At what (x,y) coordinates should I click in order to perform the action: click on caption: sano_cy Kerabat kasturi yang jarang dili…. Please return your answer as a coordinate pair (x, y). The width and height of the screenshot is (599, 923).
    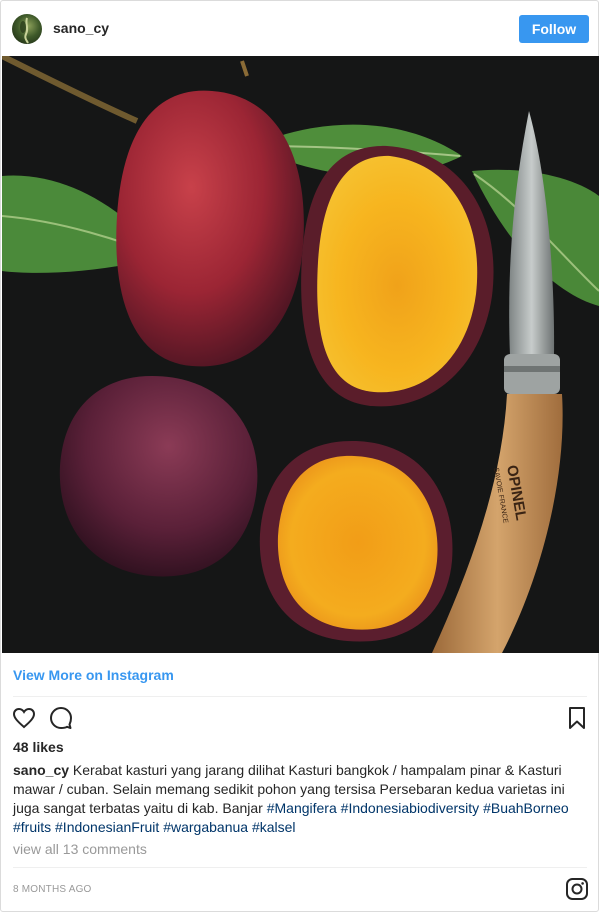
    Looking at the image, I should click on (301, 799).